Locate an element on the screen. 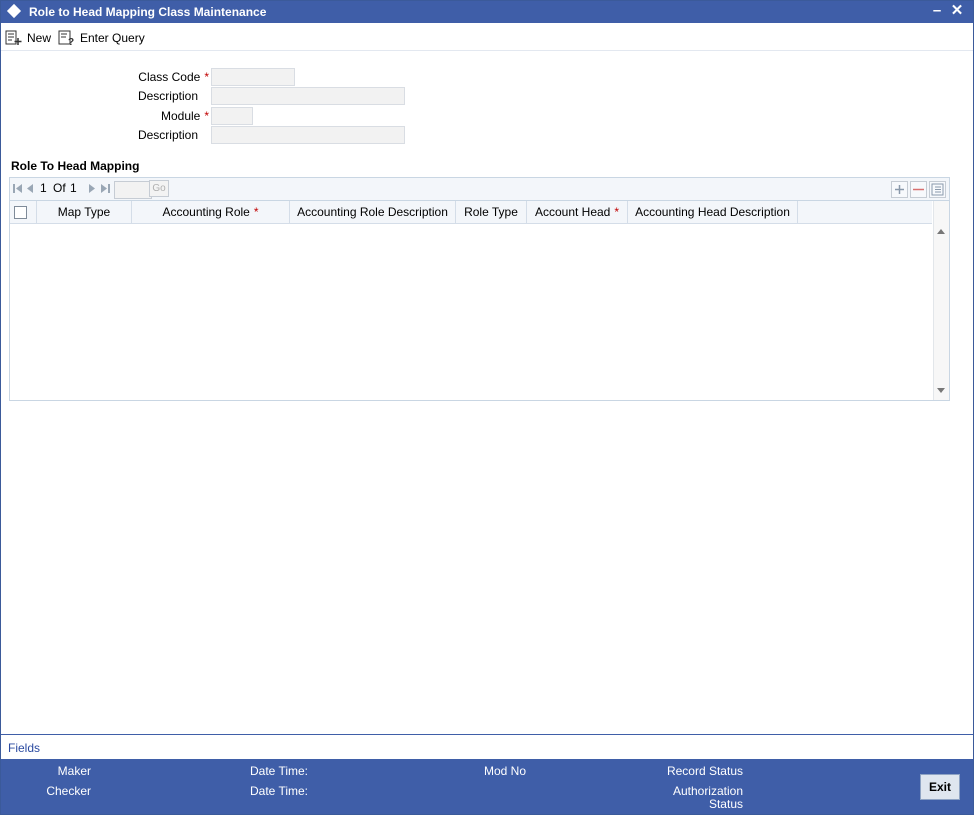 The image size is (974, 815). prev-page-icon is located at coordinates (30, 188).